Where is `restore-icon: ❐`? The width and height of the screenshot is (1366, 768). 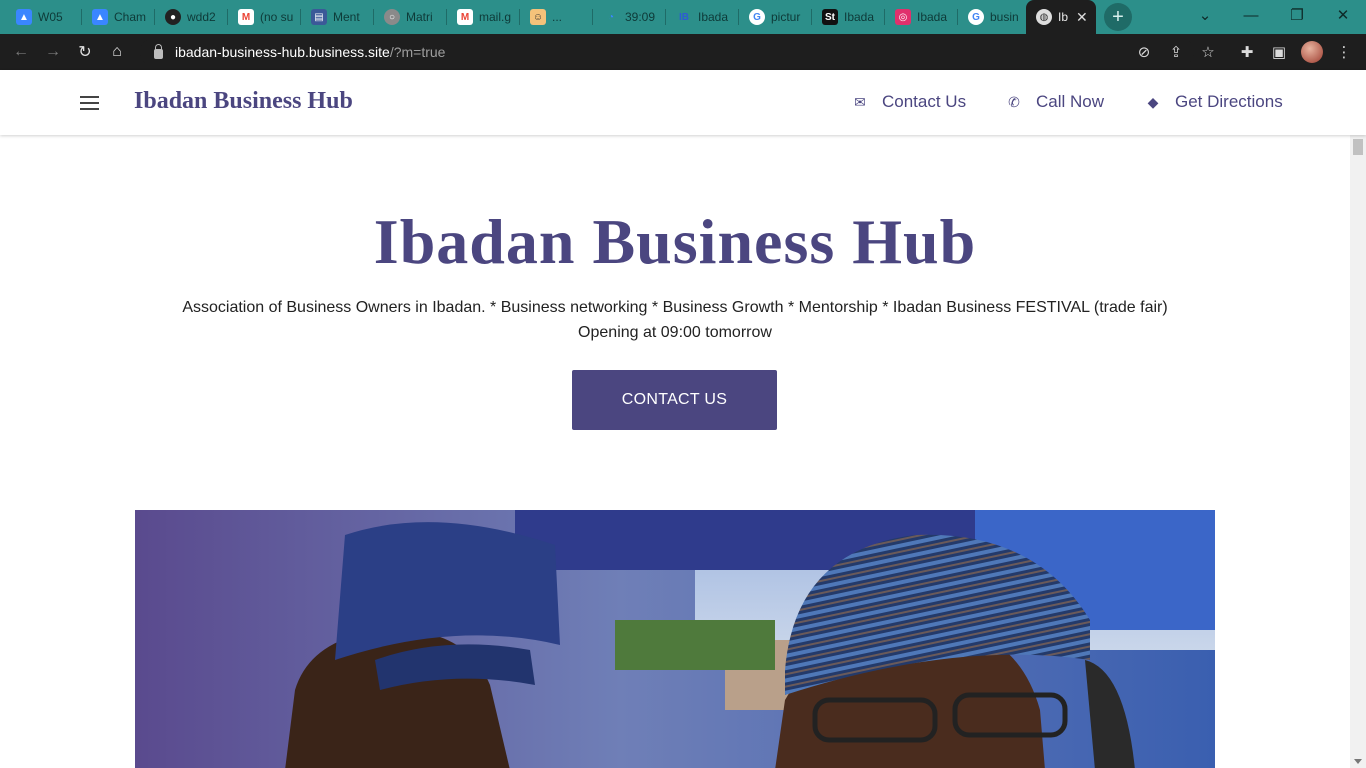 restore-icon: ❐ is located at coordinates (1297, 15).